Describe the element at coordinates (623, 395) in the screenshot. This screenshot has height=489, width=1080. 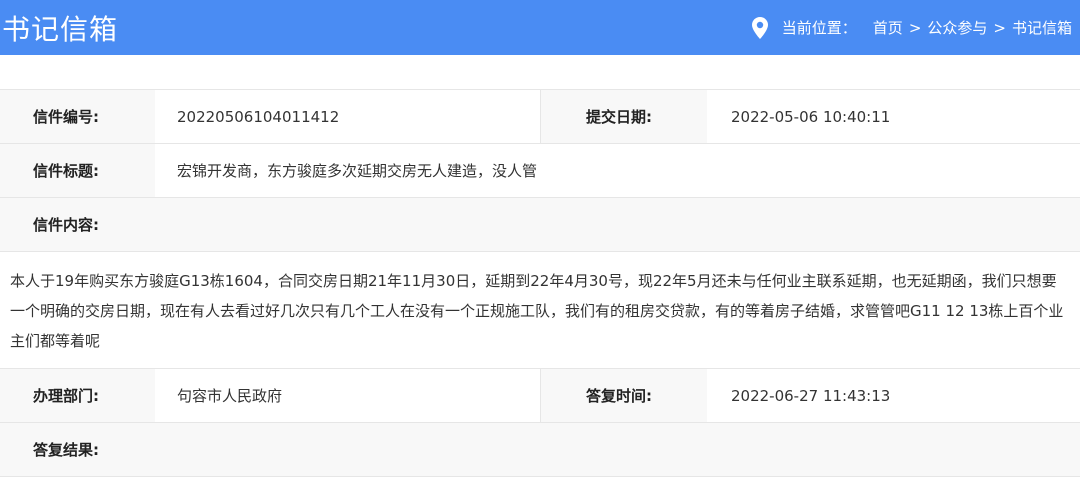
I see `reply-time-label: 答复时间:` at that location.